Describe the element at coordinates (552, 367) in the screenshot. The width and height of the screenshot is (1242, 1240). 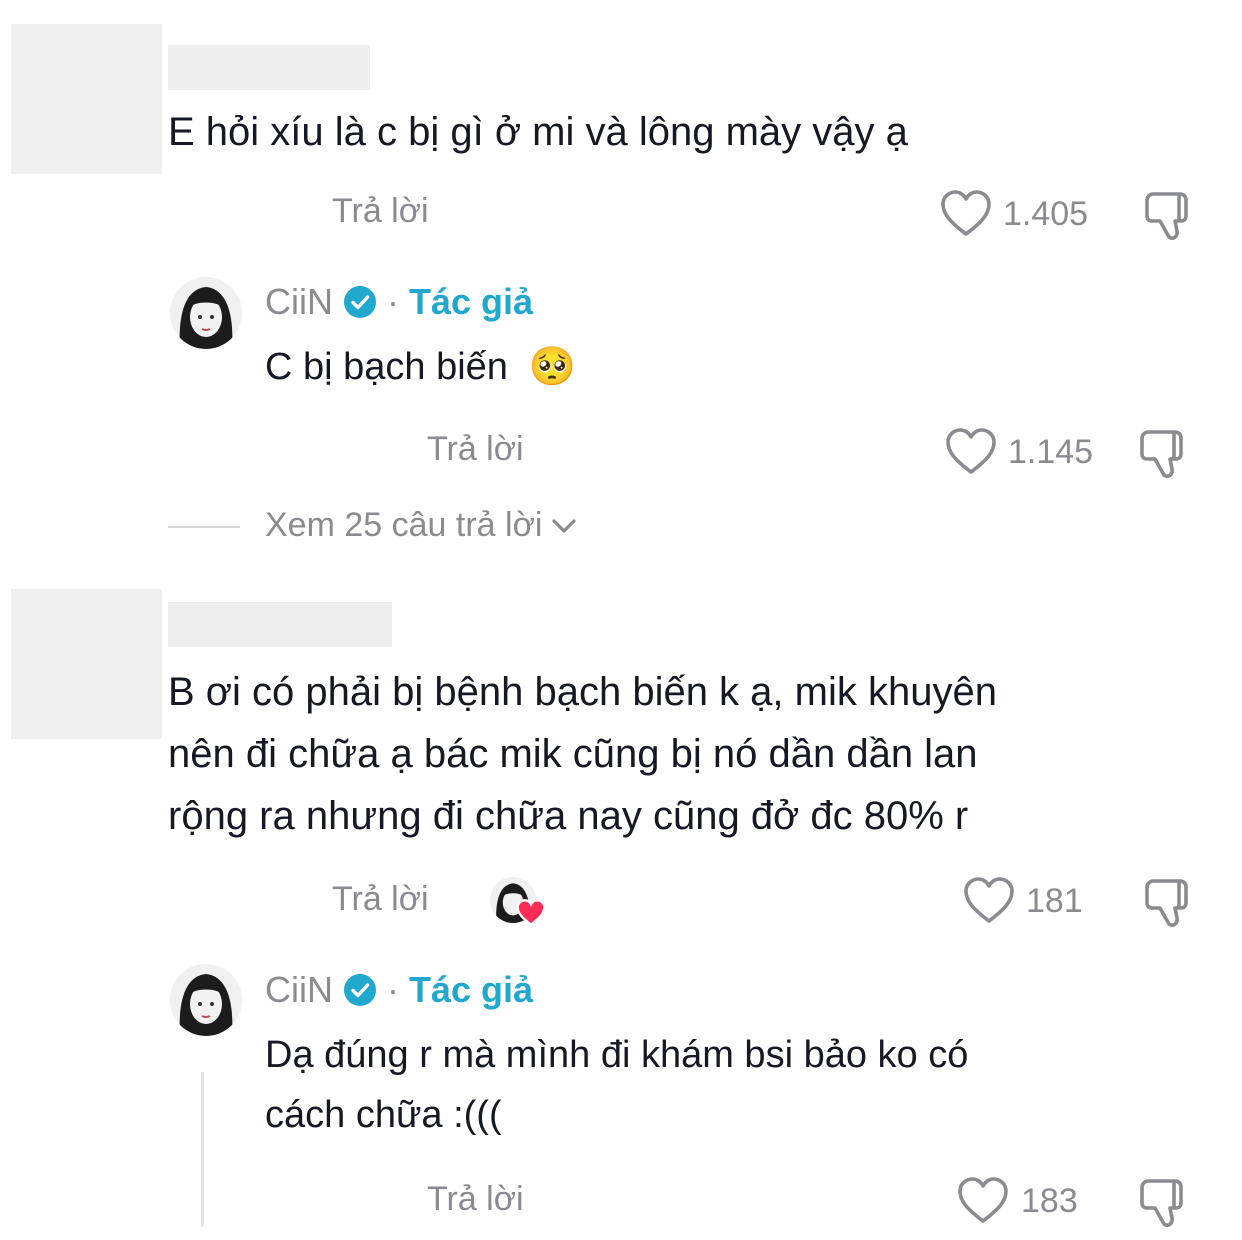
I see `pleading-face-emoji: 🥺` at that location.